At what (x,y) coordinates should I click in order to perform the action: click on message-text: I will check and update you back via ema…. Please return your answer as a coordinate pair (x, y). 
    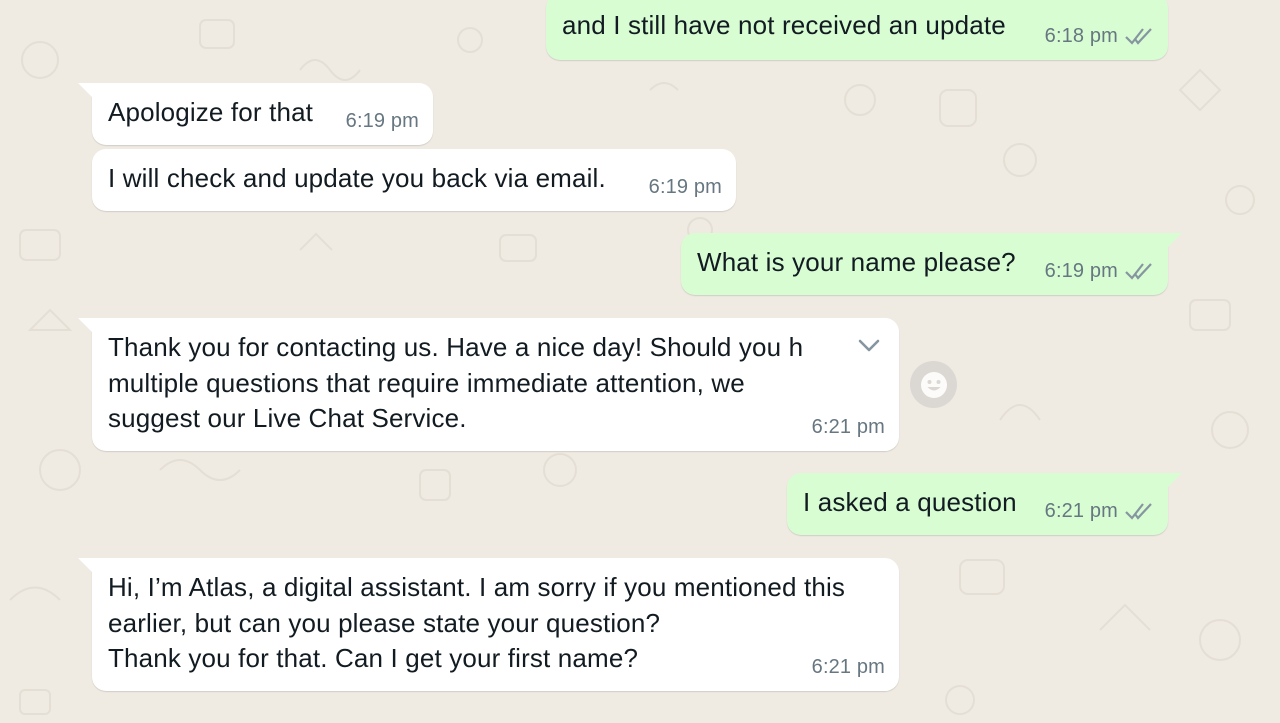
    Looking at the image, I should click on (357, 178).